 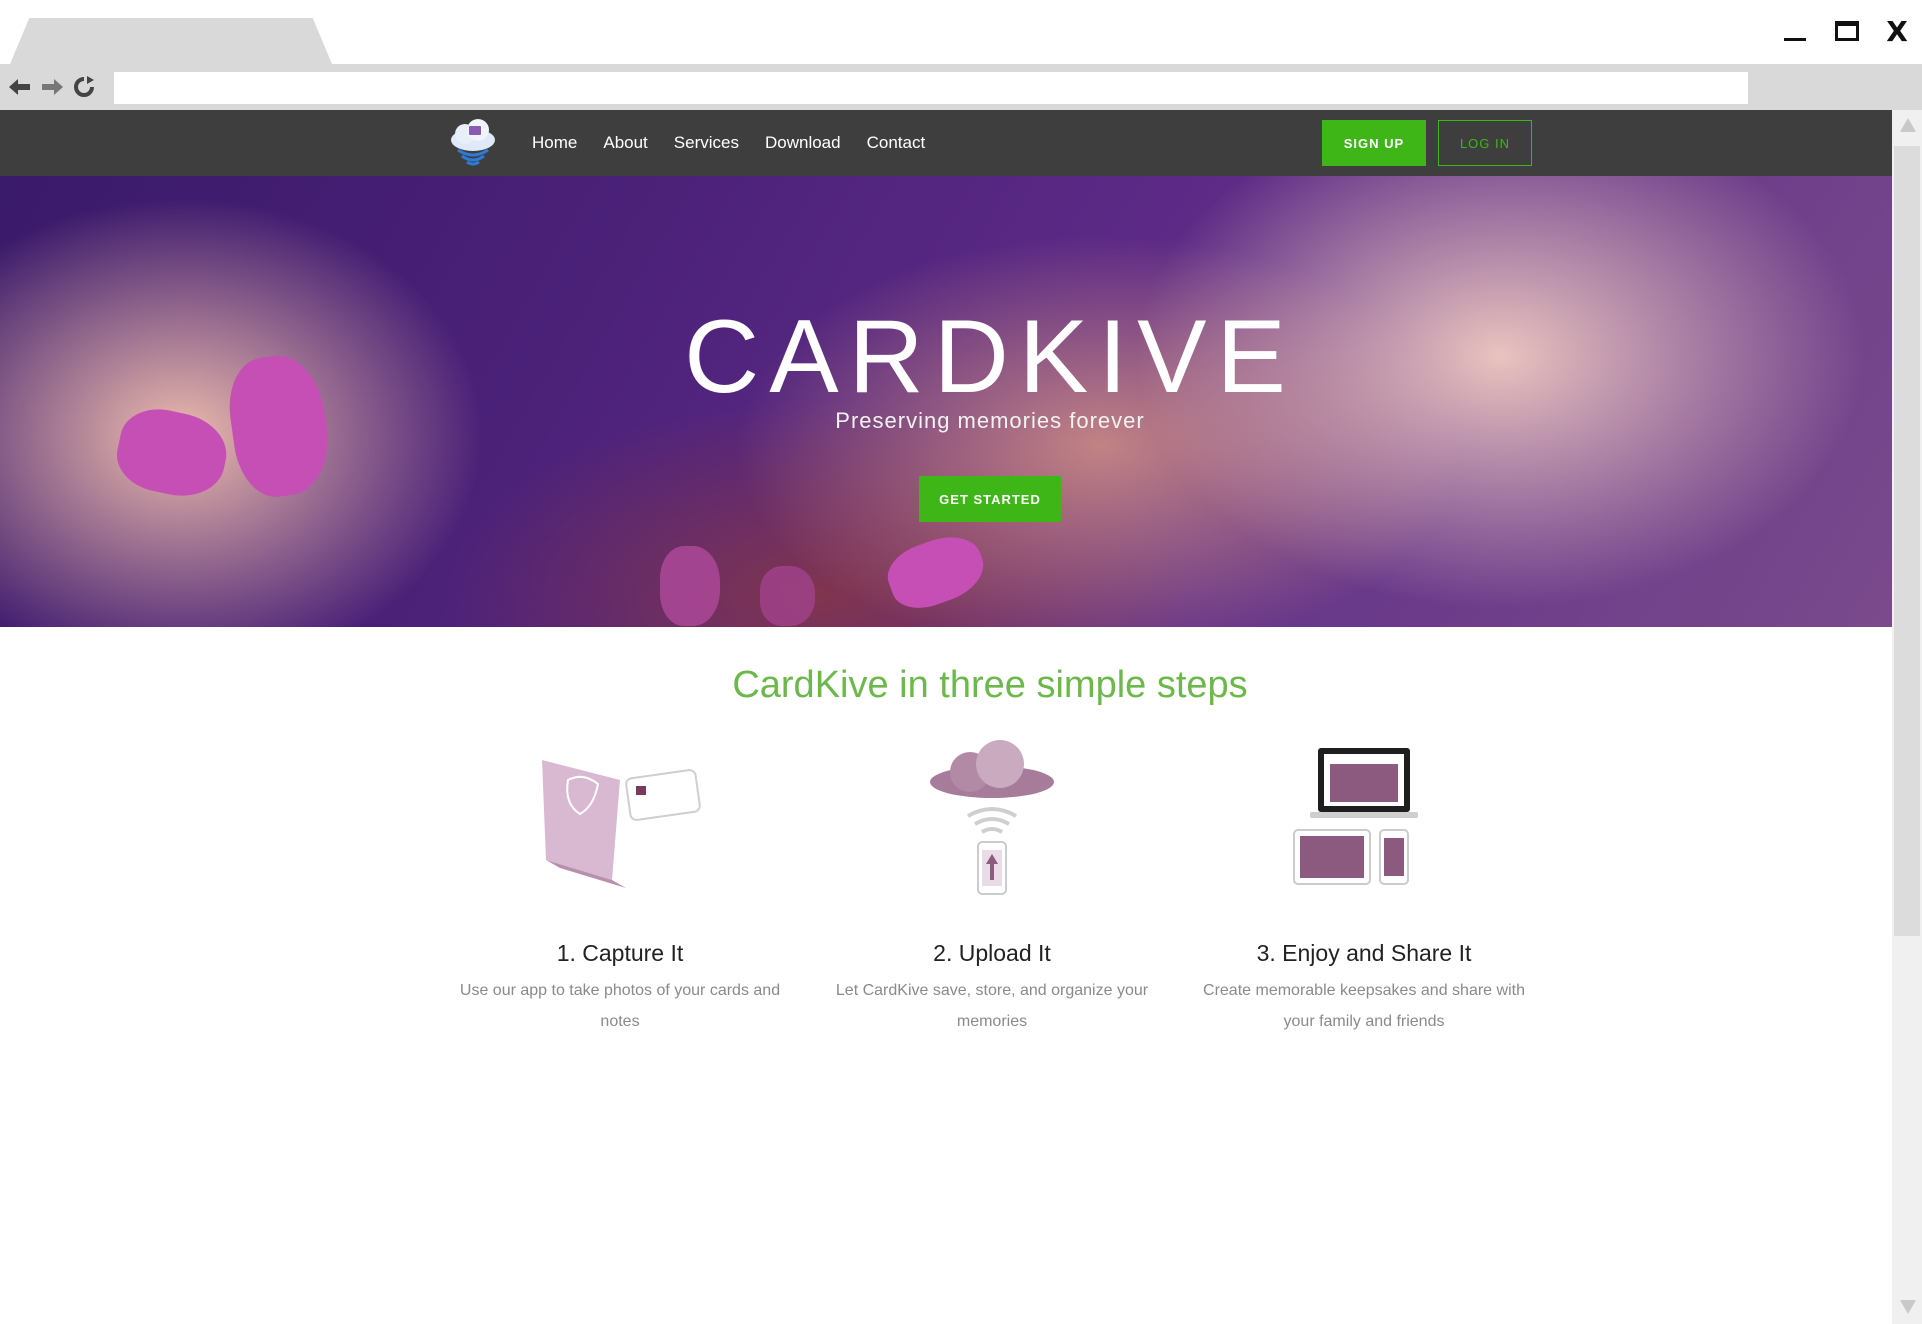 I want to click on step-title: 1. Capture It, so click(x=620, y=953).